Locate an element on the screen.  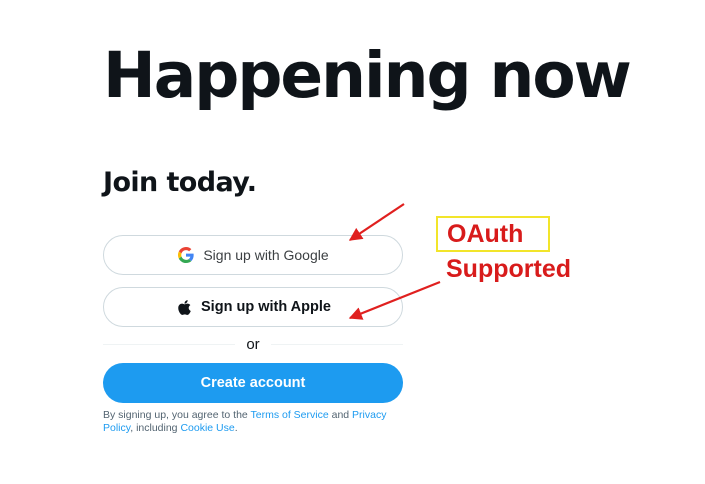
divider-line-right is located at coordinates (337, 344).